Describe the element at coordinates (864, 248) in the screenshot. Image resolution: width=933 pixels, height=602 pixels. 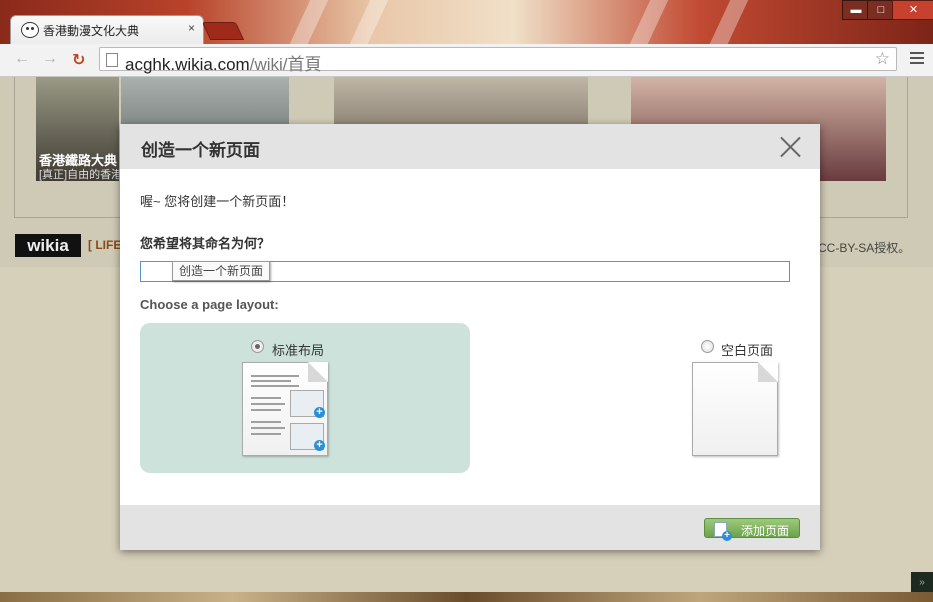
I see `license-text: CC-BY-SA授权。` at that location.